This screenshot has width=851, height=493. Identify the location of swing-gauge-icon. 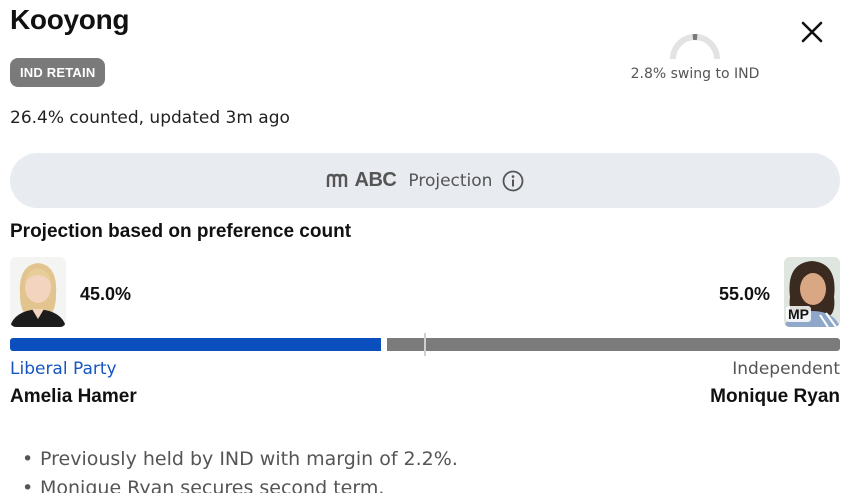
(695, 46).